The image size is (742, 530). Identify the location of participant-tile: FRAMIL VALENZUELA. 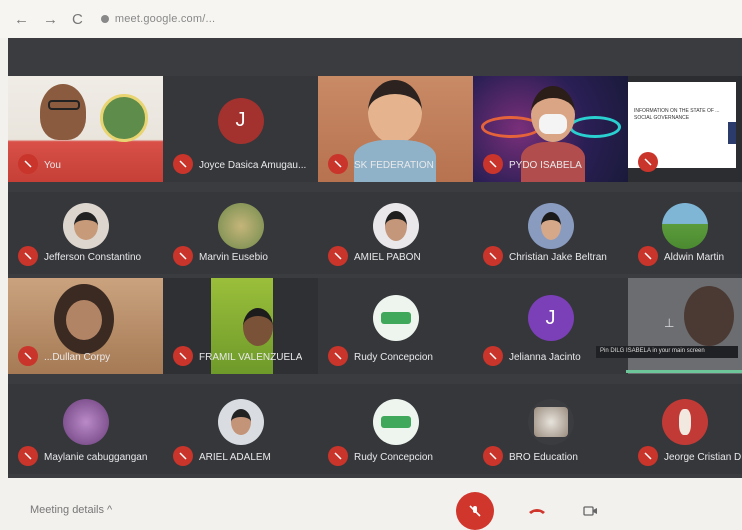
(240, 326).